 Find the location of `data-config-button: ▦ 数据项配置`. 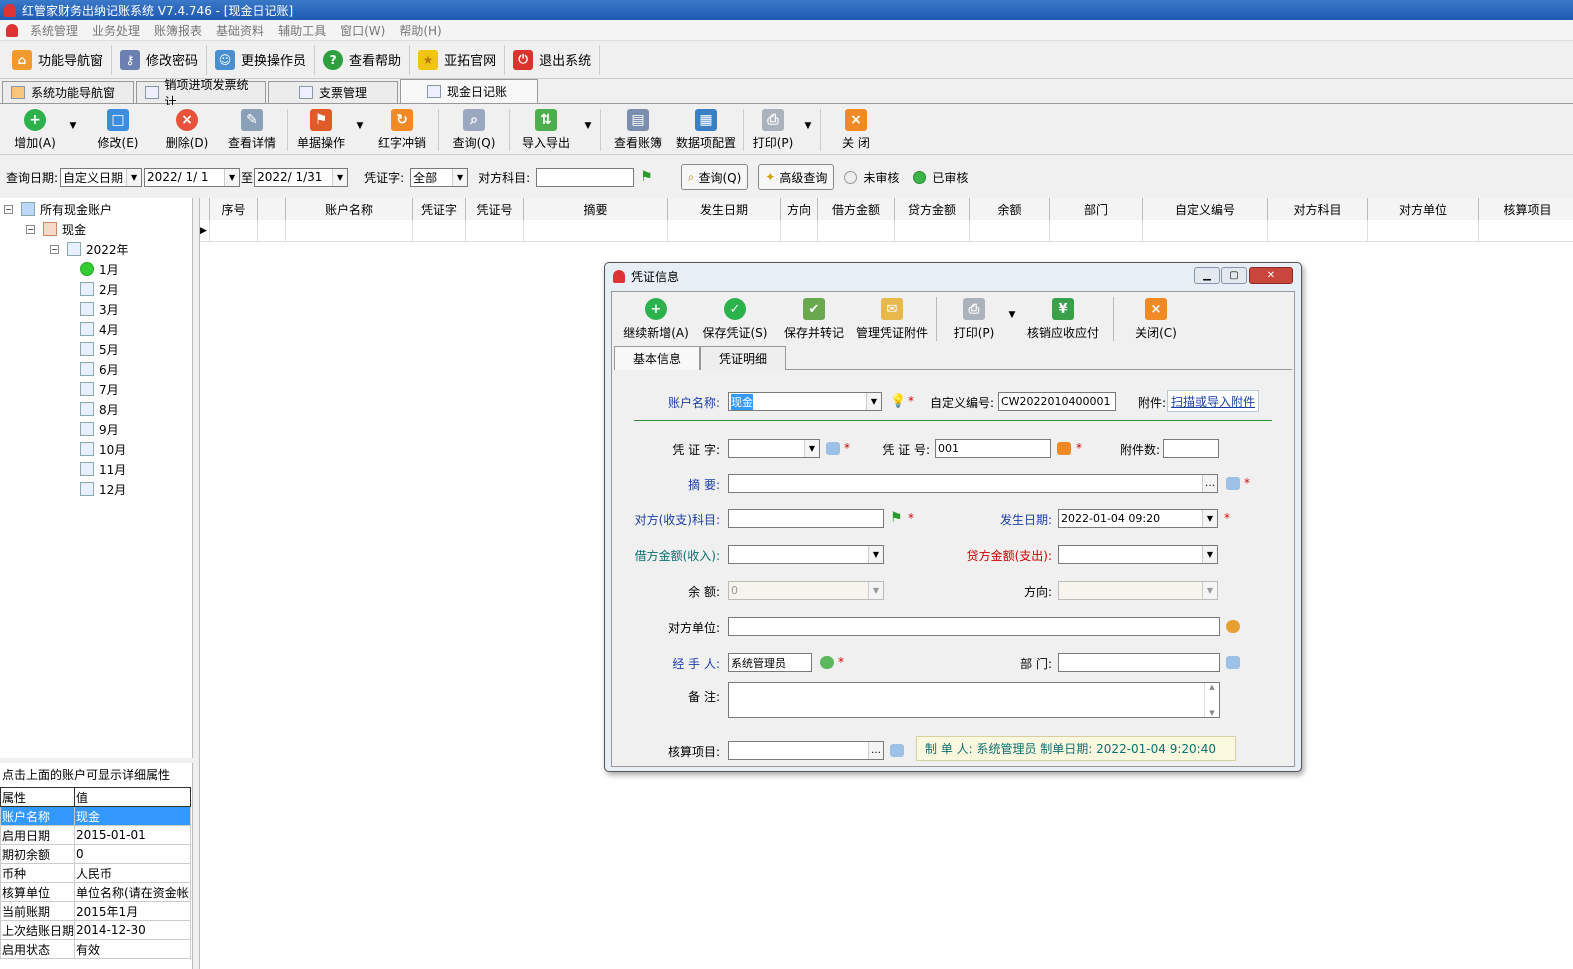

data-config-button: ▦ 数据项配置 is located at coordinates (706, 128).